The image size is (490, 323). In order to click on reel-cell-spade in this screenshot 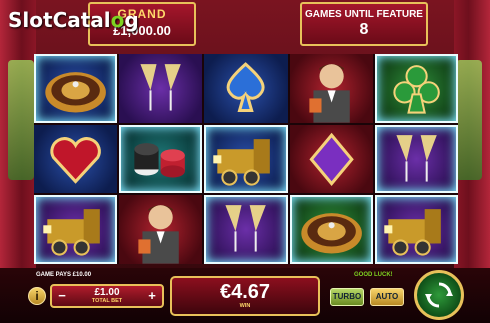, I will do `click(246, 88)`.